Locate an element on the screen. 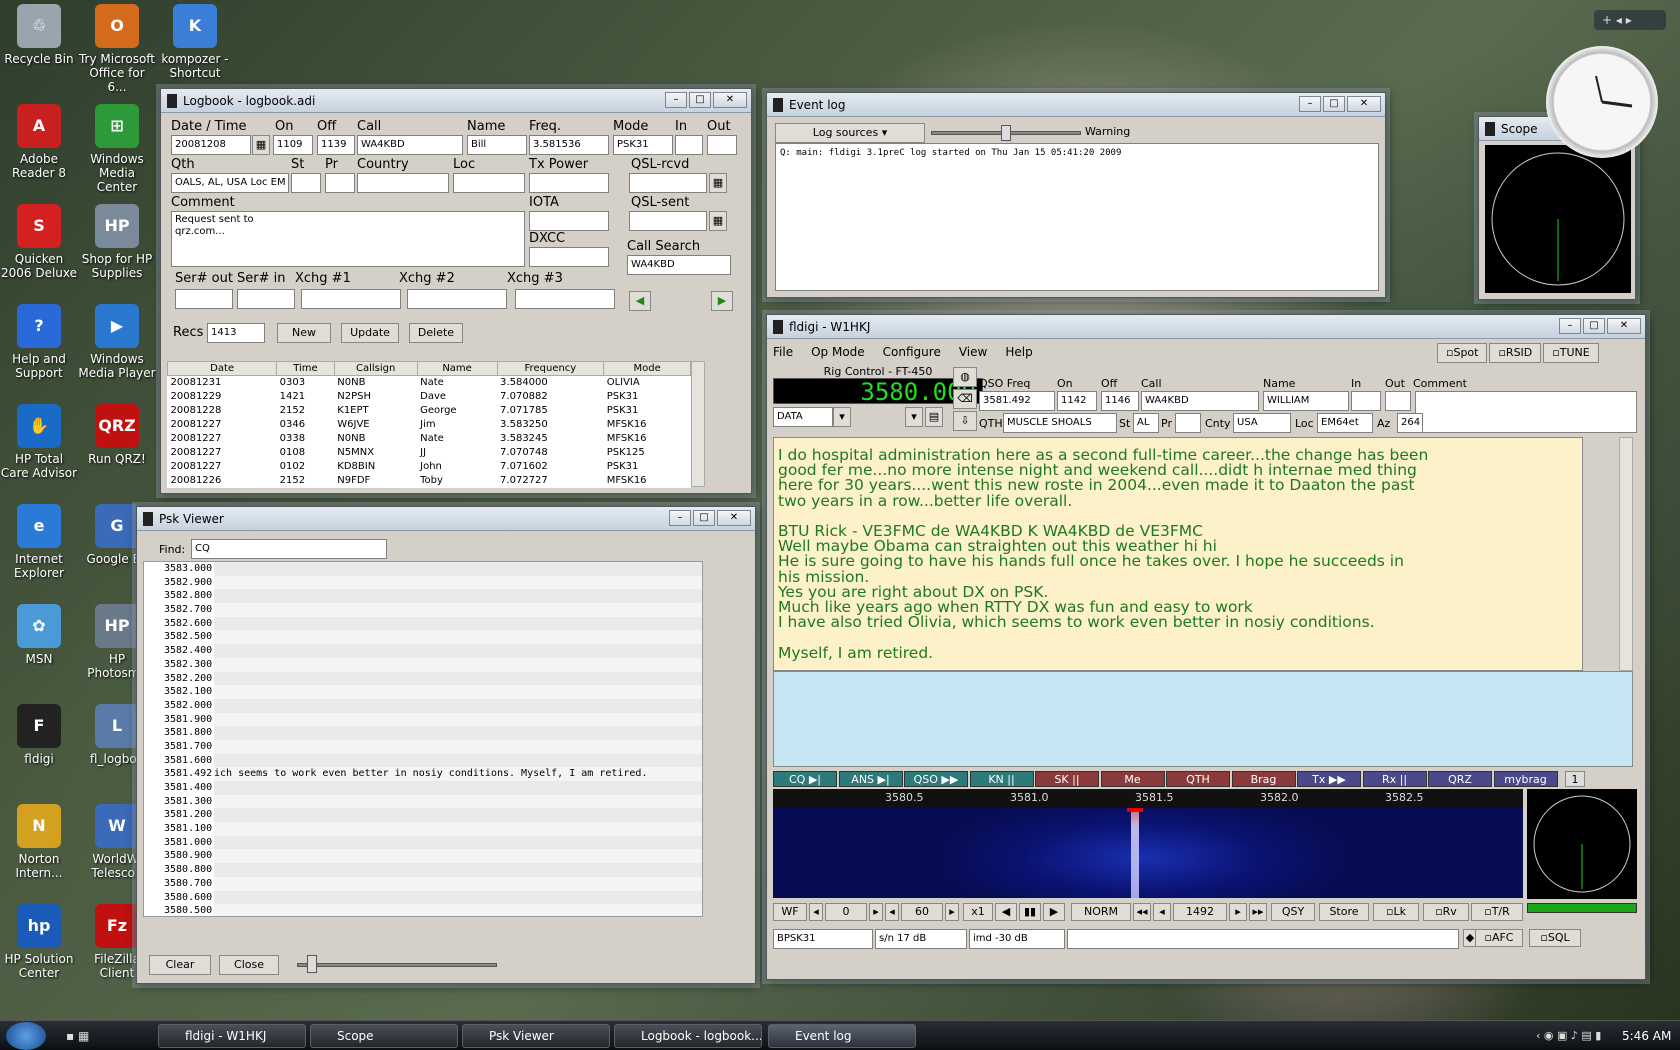 The width and height of the screenshot is (1680, 1050). eventlog-titlebar: Event log – □ ✕ is located at coordinates (1076, 105).